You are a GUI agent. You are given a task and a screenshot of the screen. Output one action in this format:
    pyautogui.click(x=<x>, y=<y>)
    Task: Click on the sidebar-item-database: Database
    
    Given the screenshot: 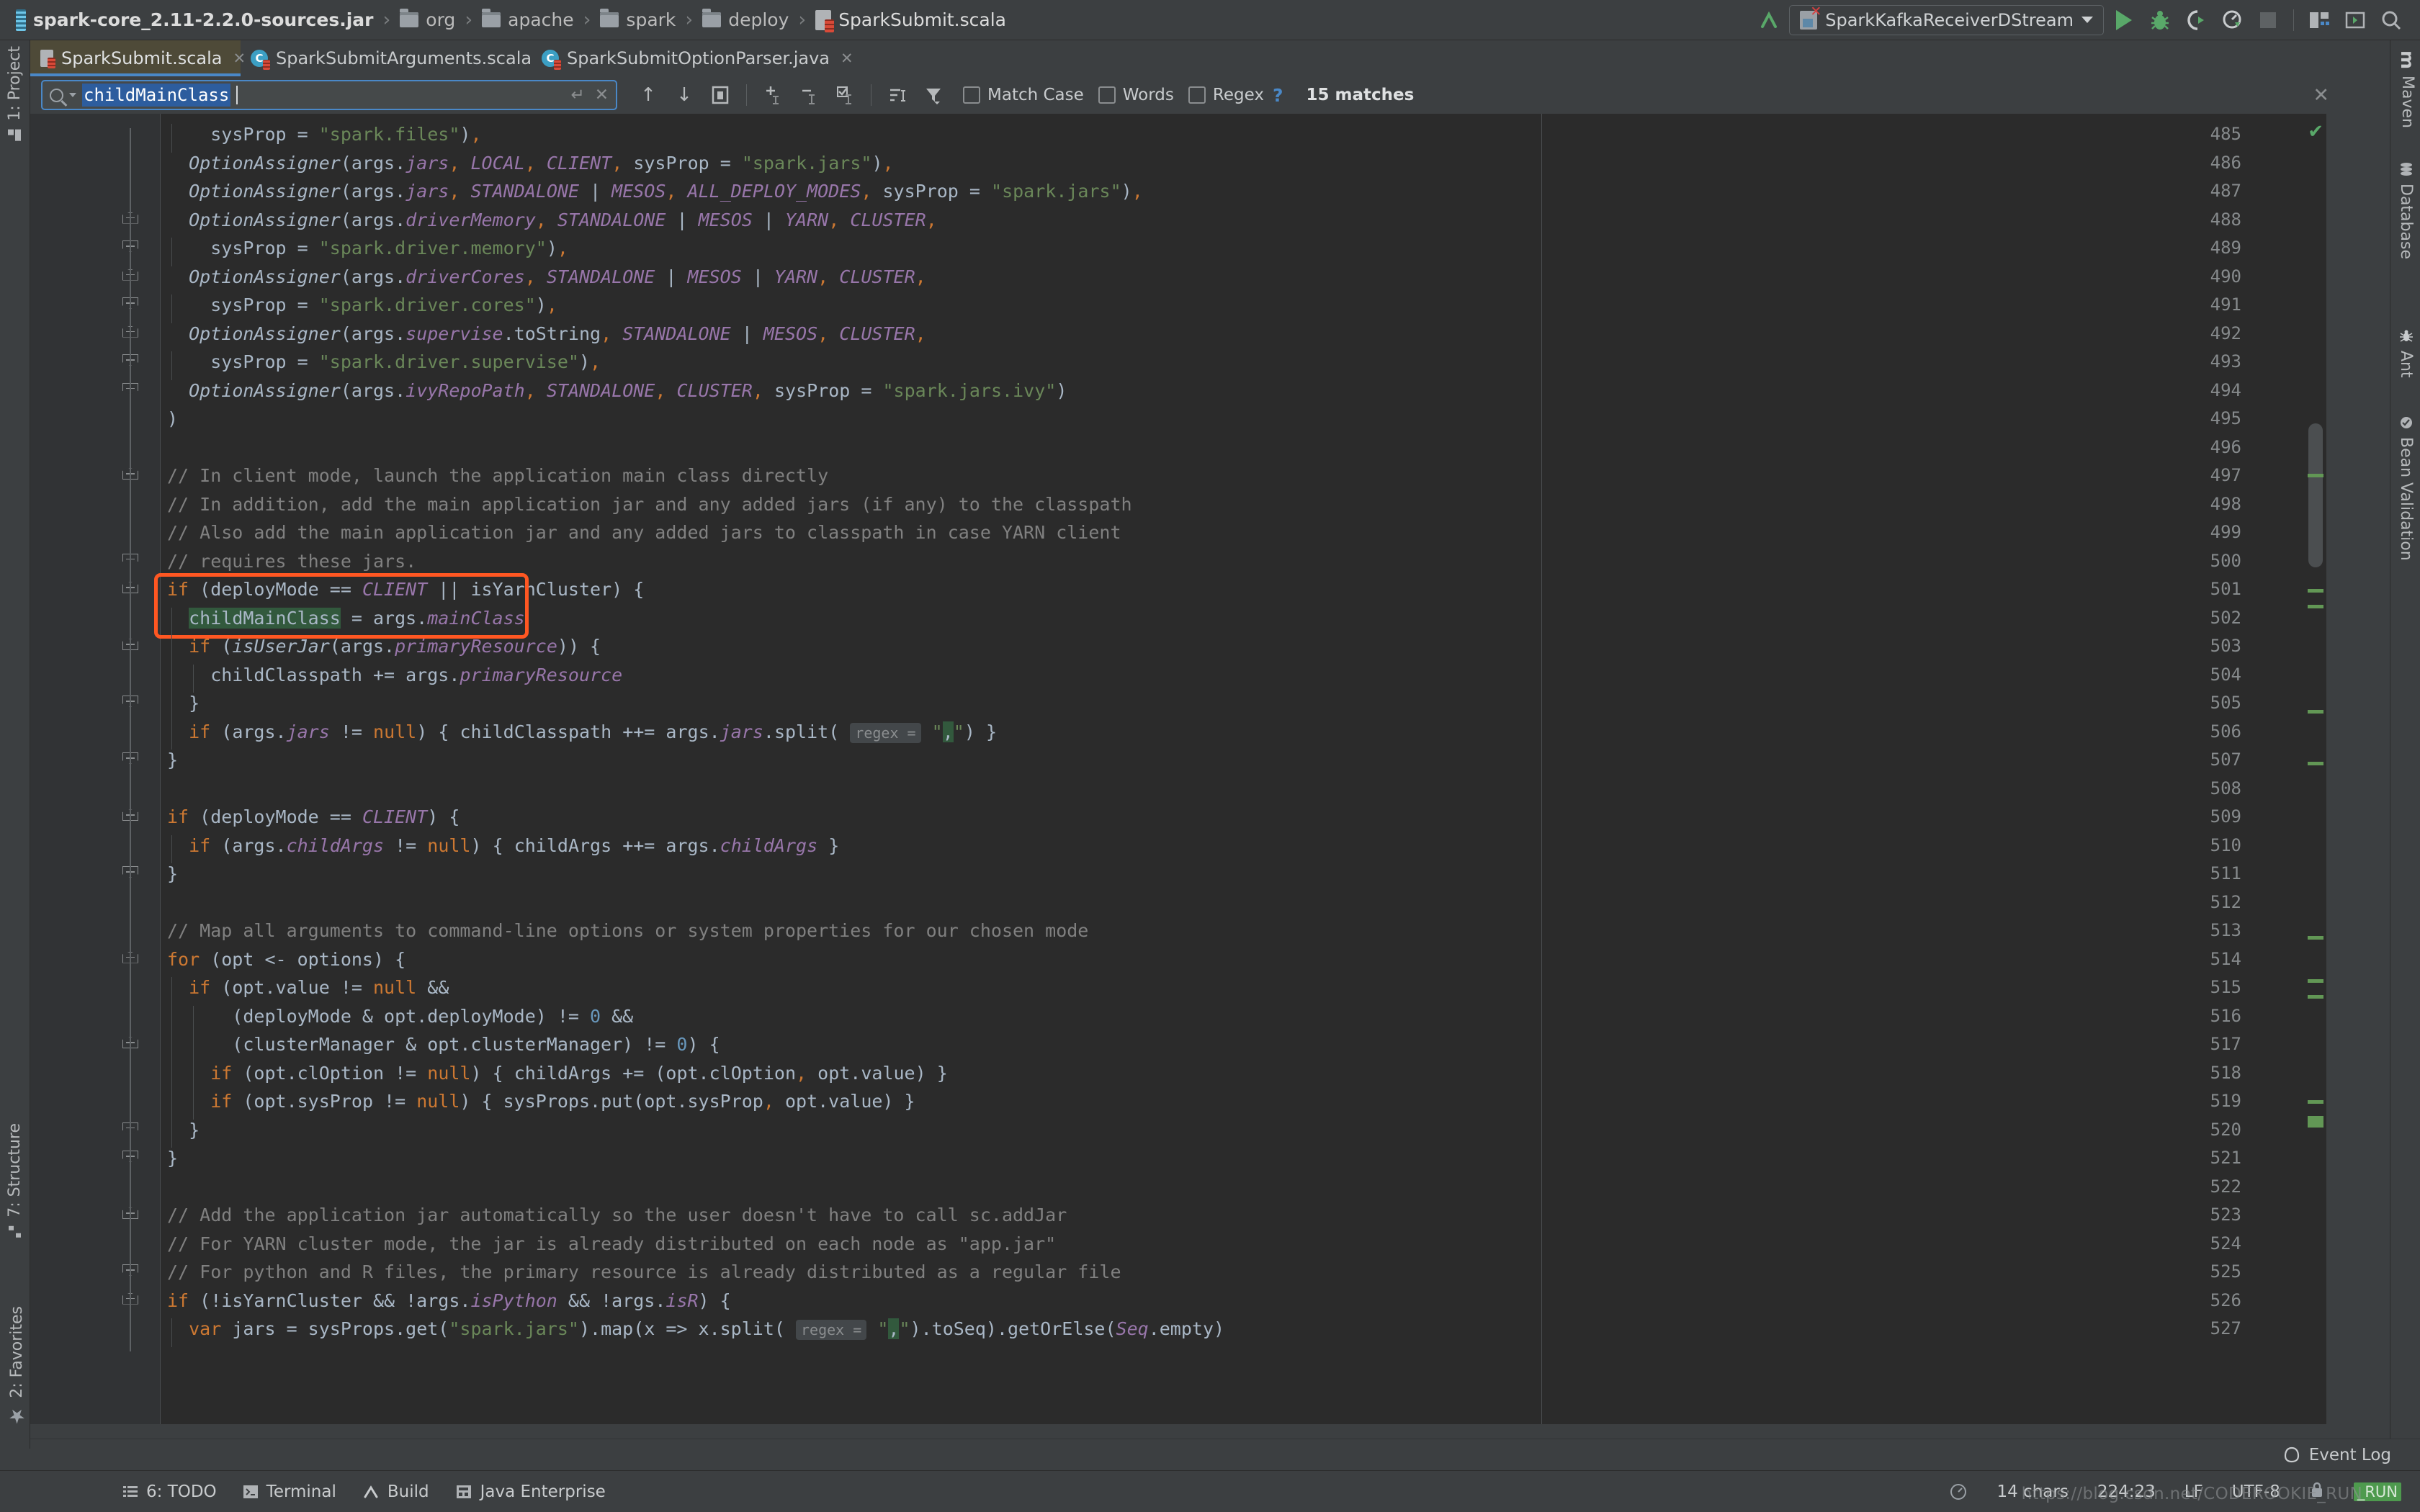 What is the action you would take?
    pyautogui.click(x=2406, y=210)
    